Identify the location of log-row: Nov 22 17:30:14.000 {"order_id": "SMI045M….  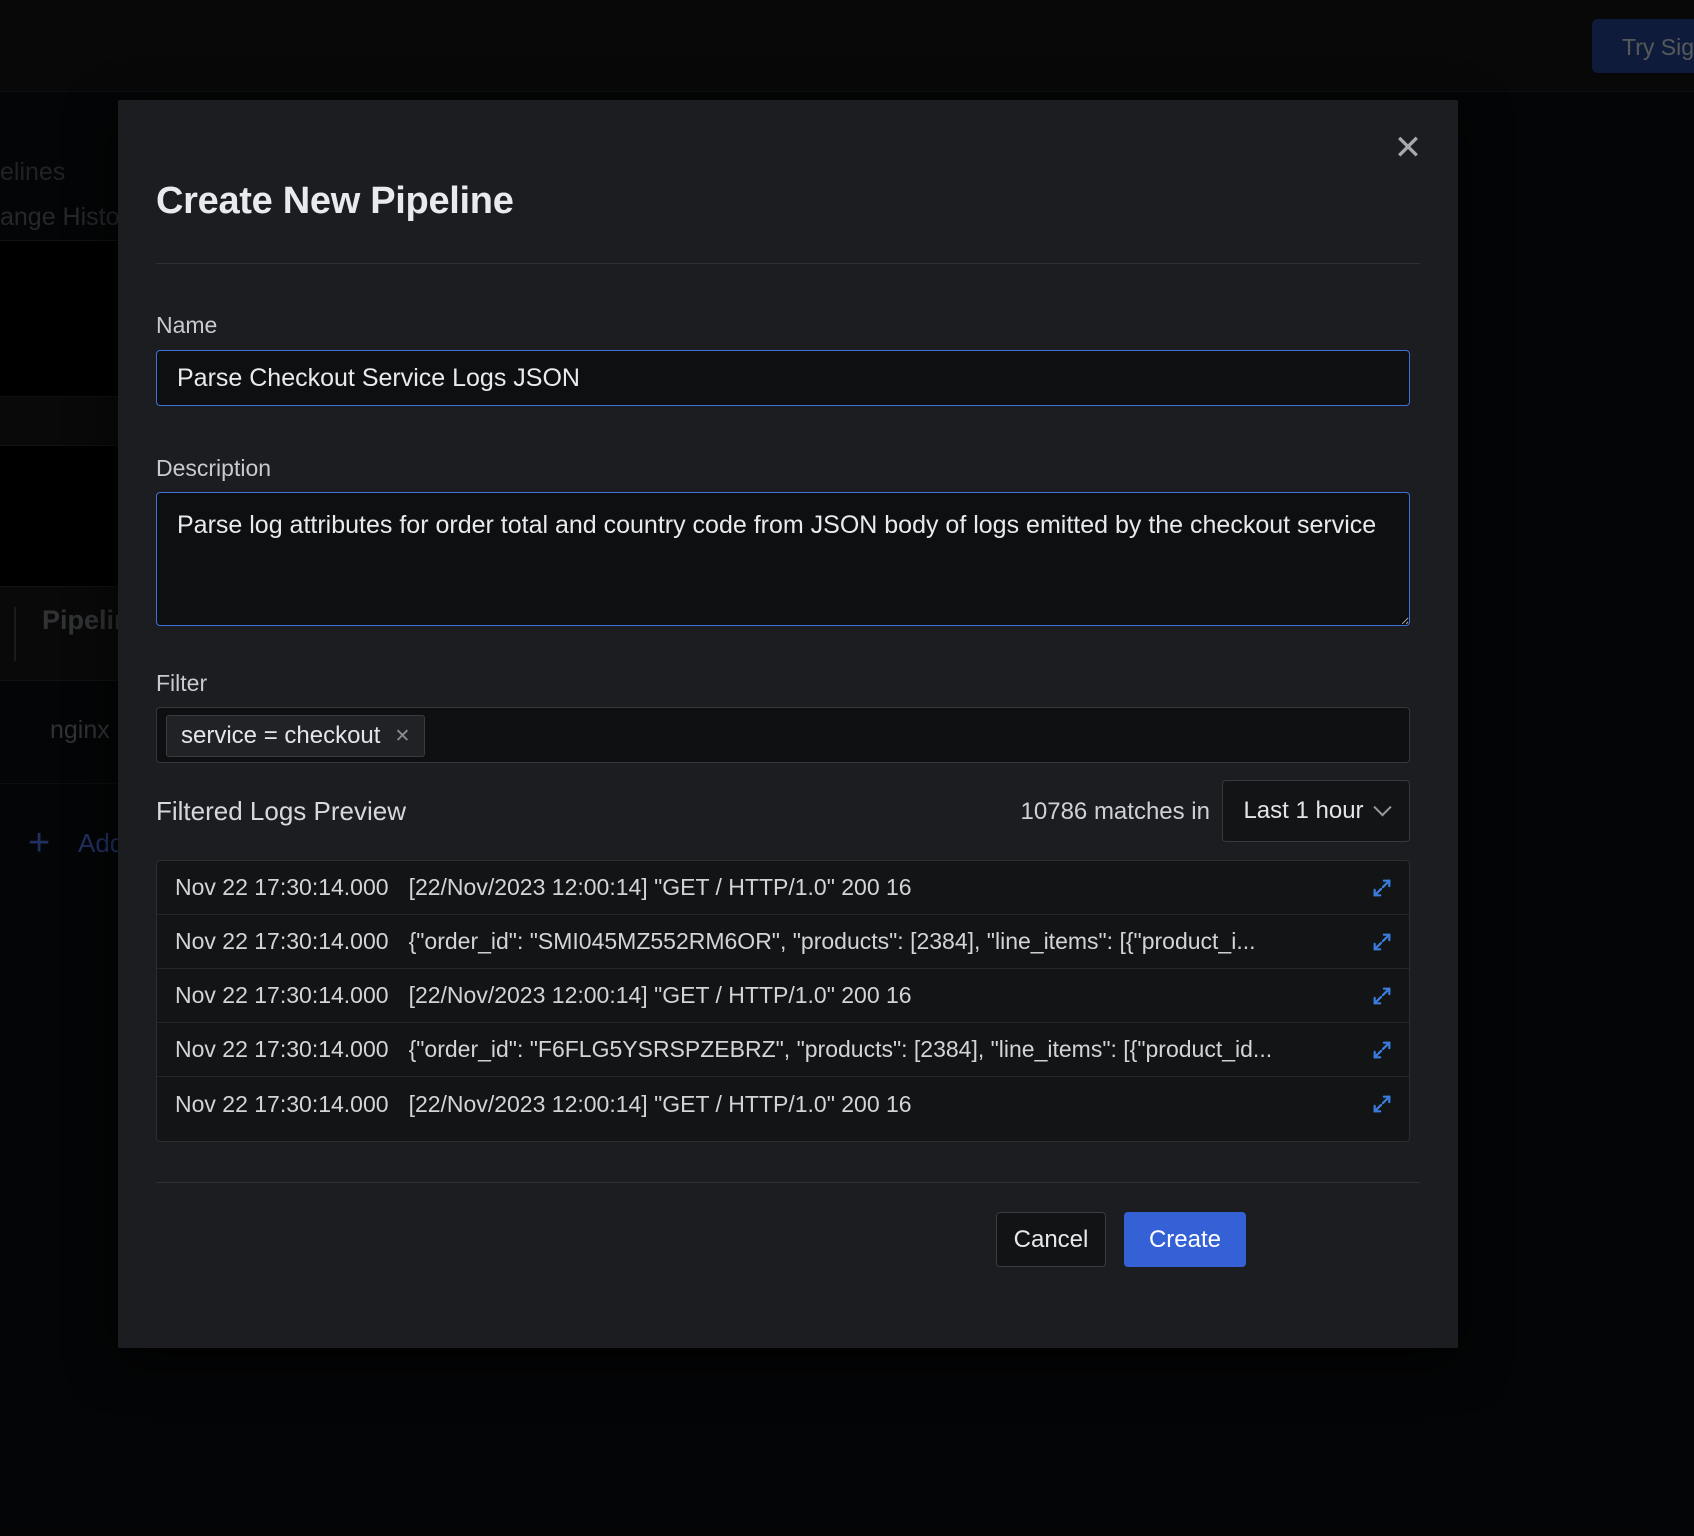
(783, 942).